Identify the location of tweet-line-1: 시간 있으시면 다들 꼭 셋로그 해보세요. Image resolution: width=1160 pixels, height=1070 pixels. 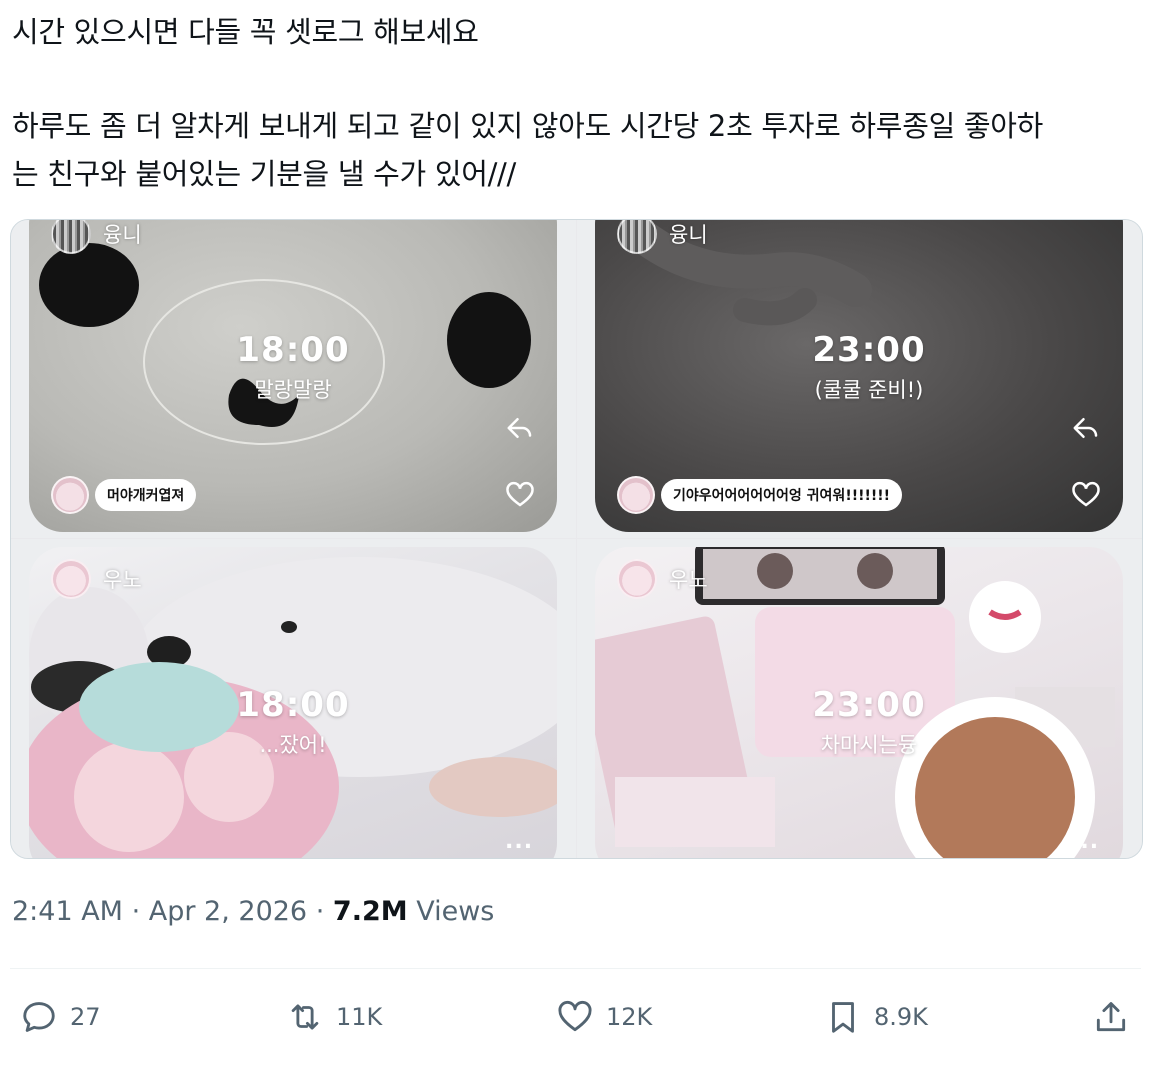
(245, 32).